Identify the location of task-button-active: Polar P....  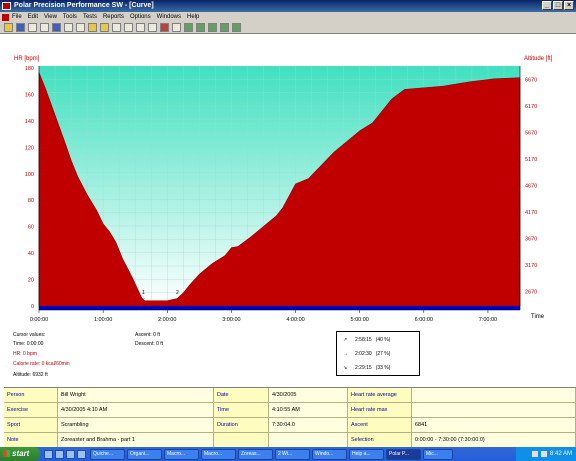
(403, 454).